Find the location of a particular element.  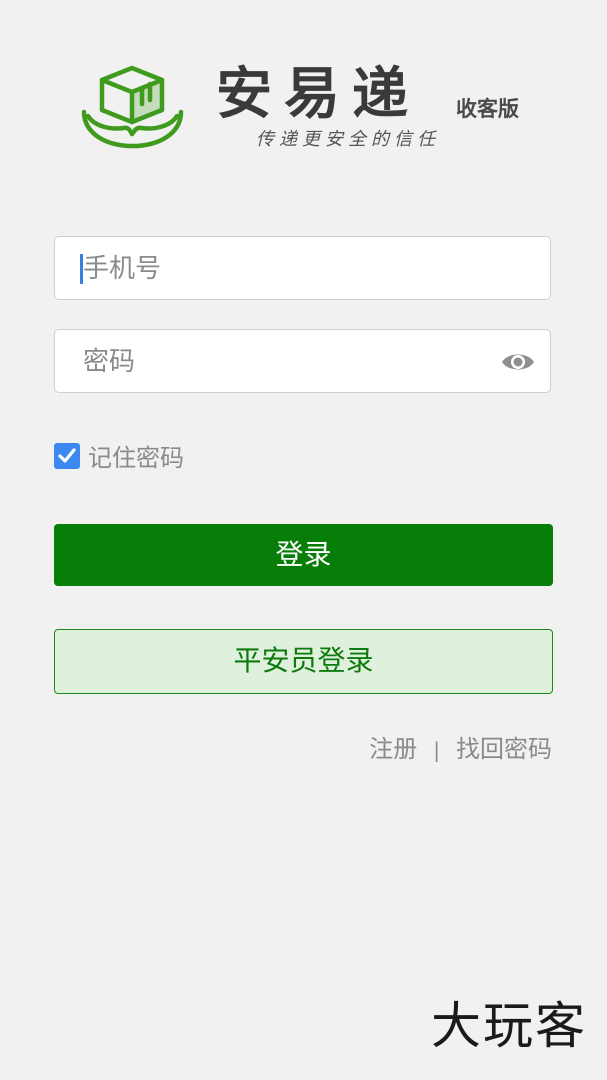

login-button: 登录 is located at coordinates (303, 555).